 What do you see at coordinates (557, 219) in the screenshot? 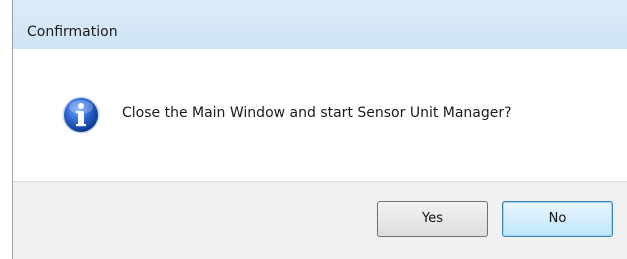
I see `no-button: No` at bounding box center [557, 219].